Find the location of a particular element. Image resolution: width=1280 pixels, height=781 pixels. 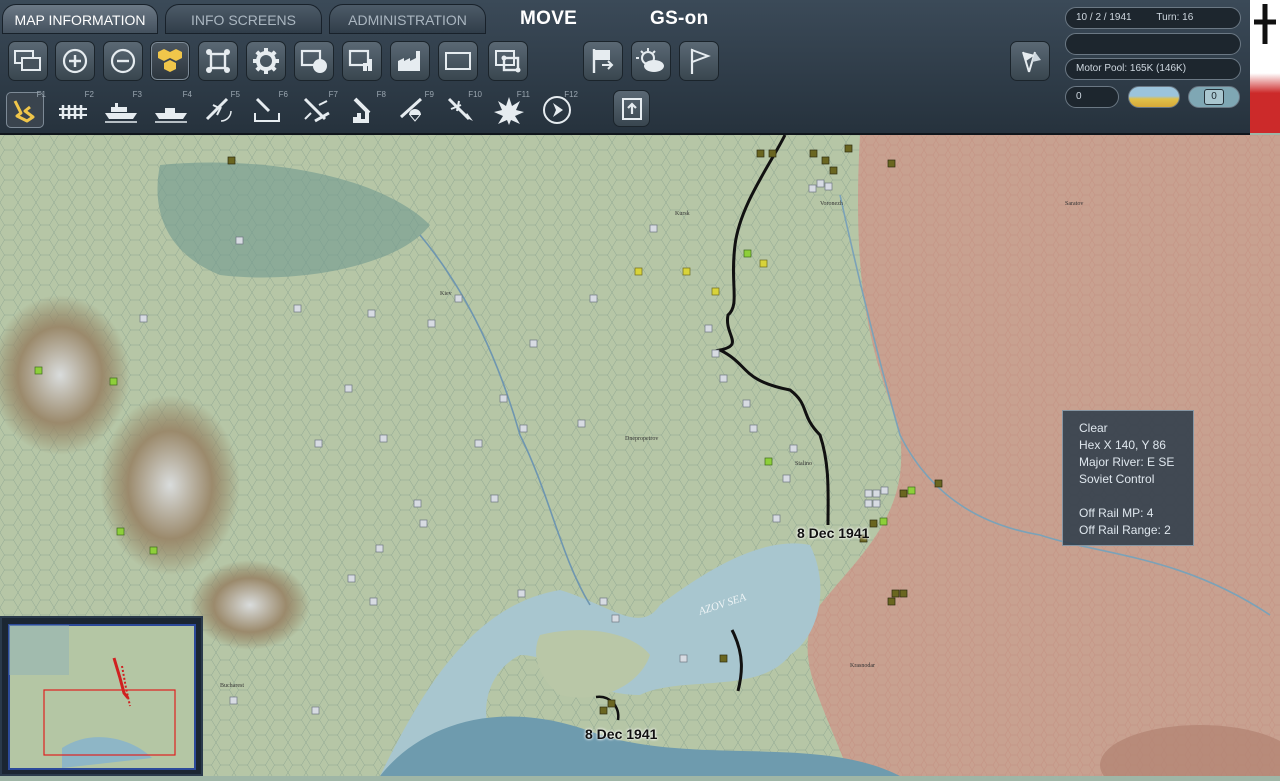

factory-button is located at coordinates (410, 61).